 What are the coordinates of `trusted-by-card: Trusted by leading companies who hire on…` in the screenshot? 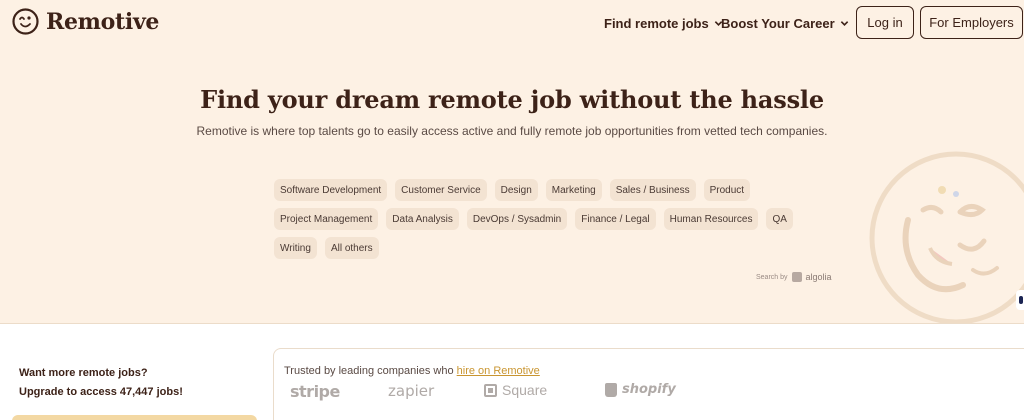 It's located at (648, 384).